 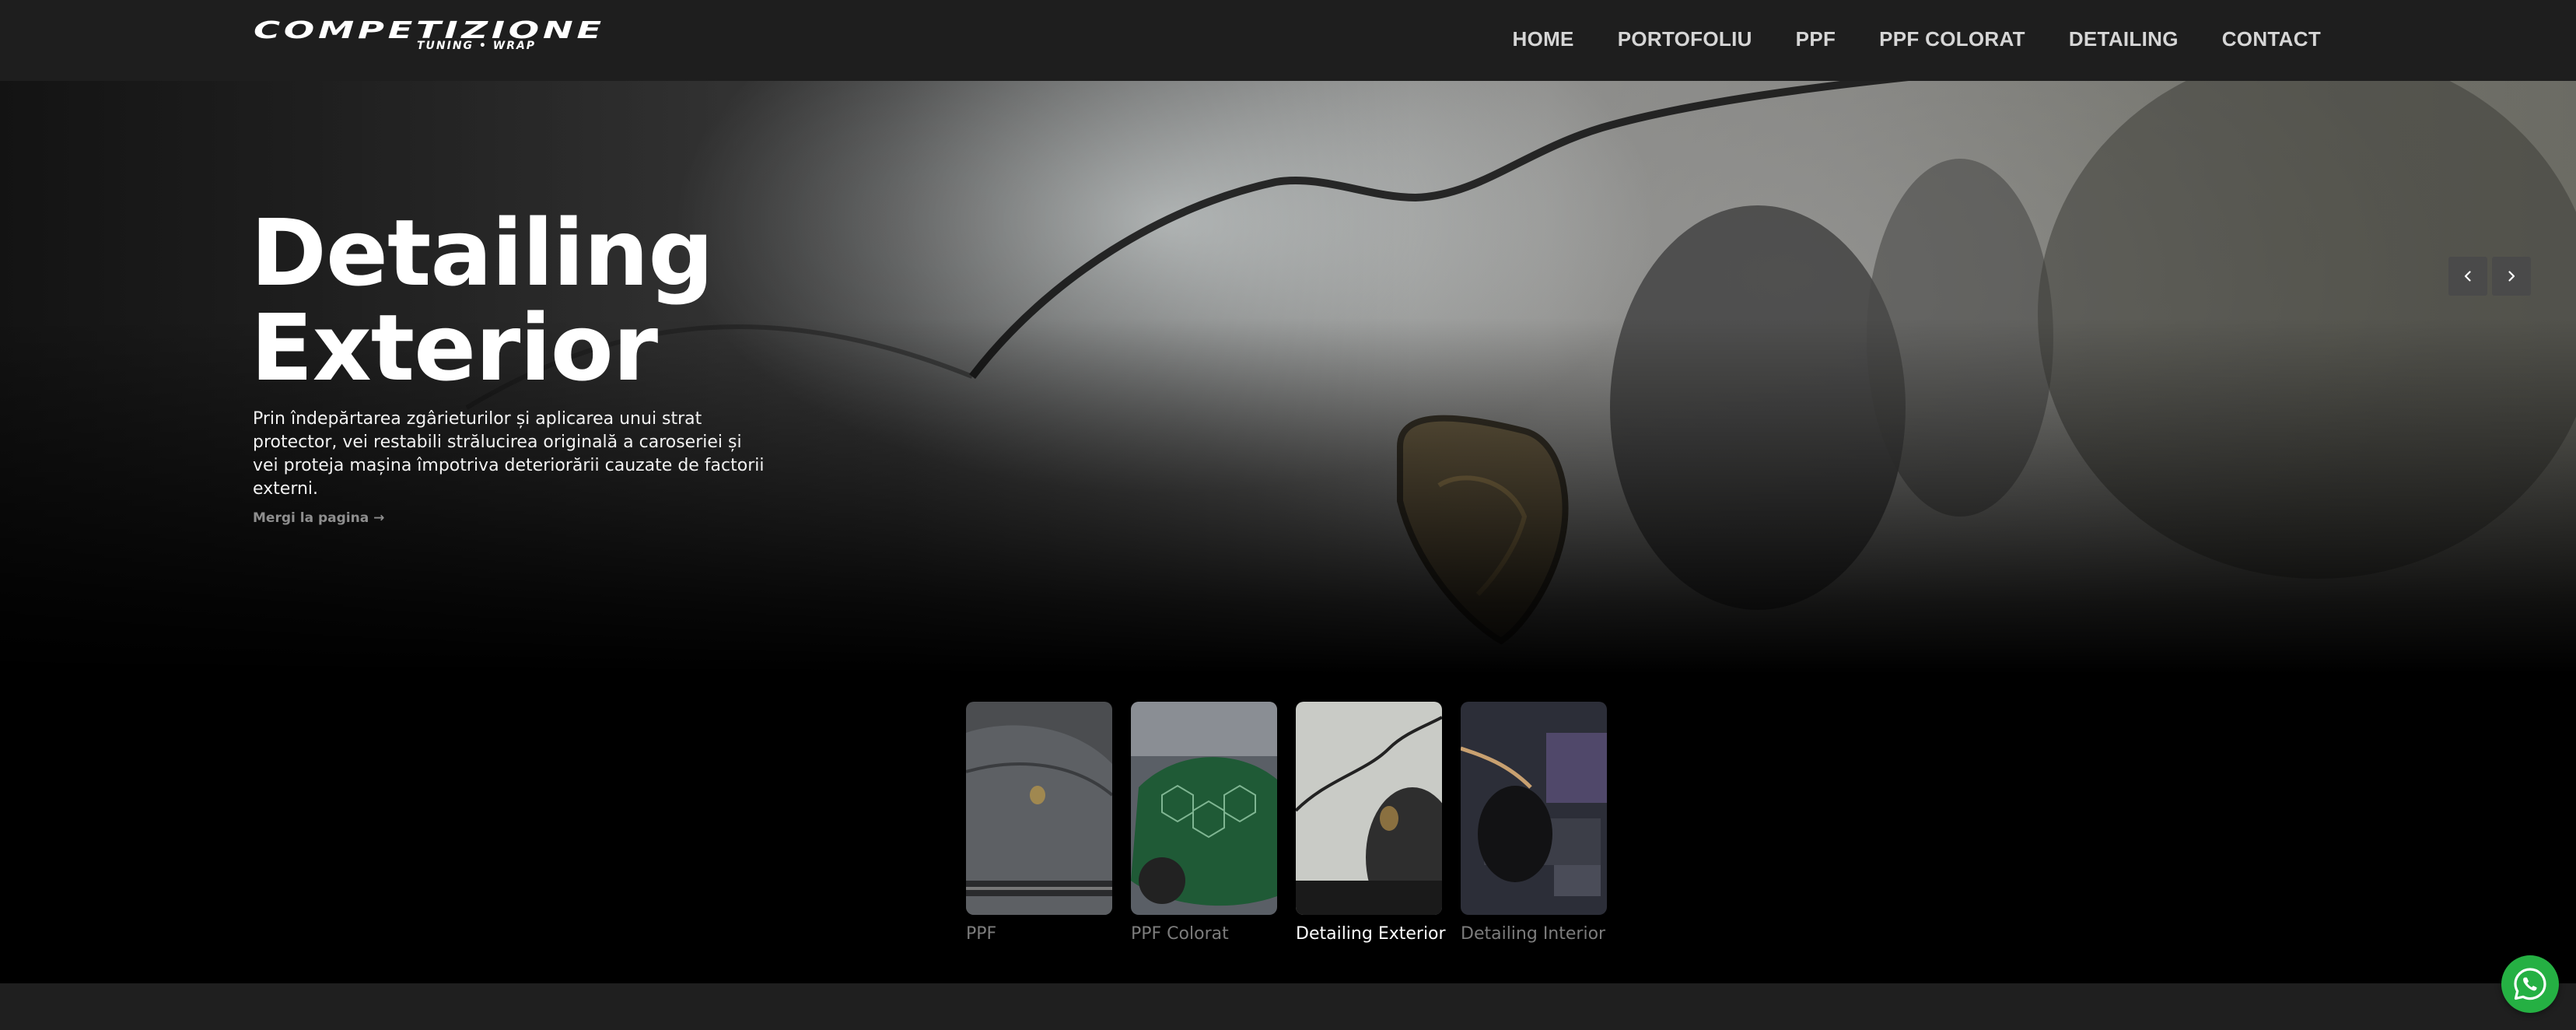 I want to click on slider-prev-button, so click(x=2468, y=276).